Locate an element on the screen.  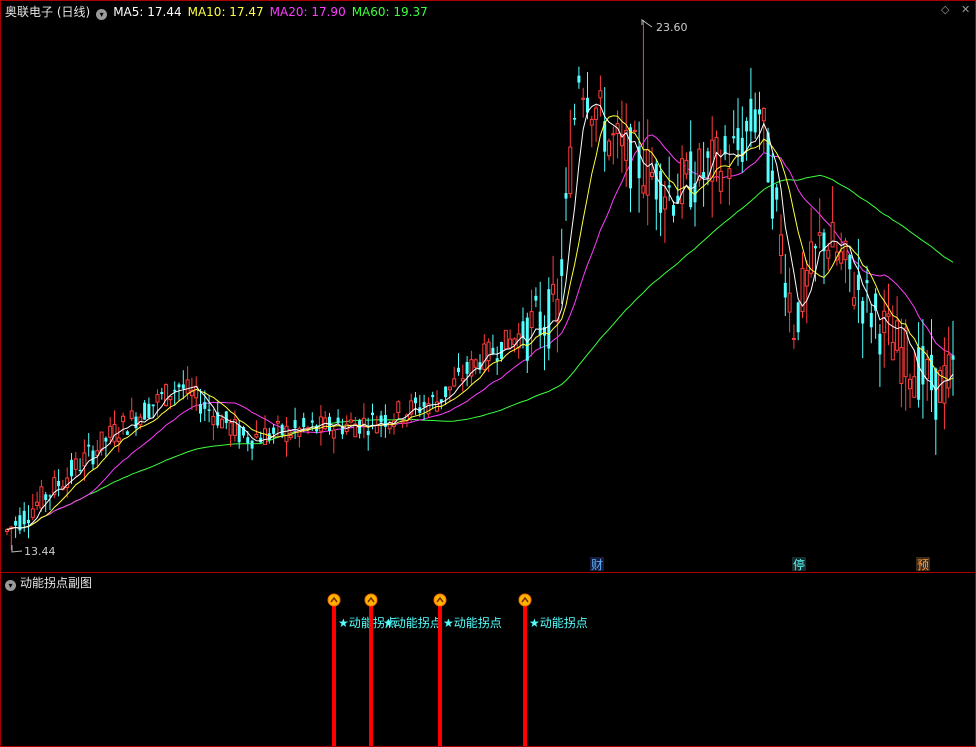
sub-chart-header: ▾ 动能拐点副图 is located at coordinates (48, 582).